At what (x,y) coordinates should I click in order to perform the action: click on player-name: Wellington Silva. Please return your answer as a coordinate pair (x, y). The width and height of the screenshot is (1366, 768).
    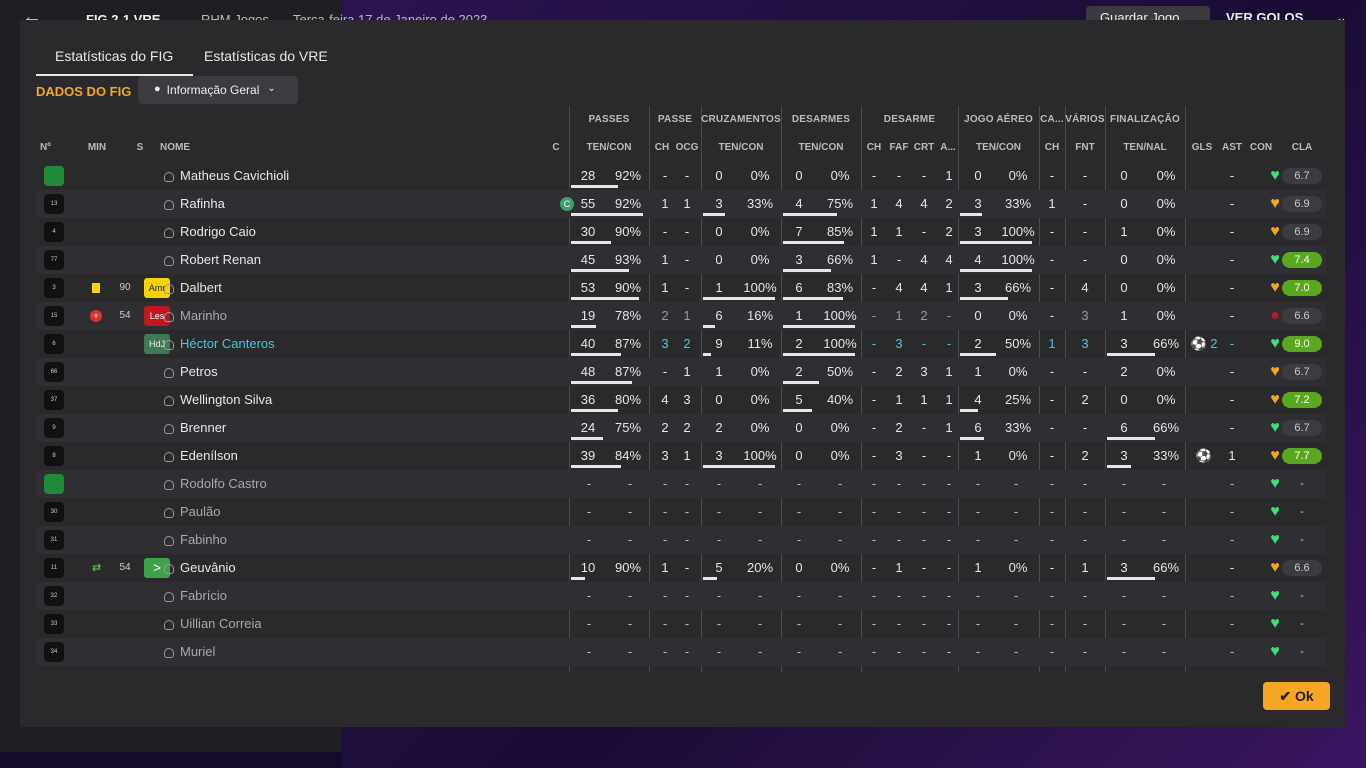
    Looking at the image, I should click on (226, 400).